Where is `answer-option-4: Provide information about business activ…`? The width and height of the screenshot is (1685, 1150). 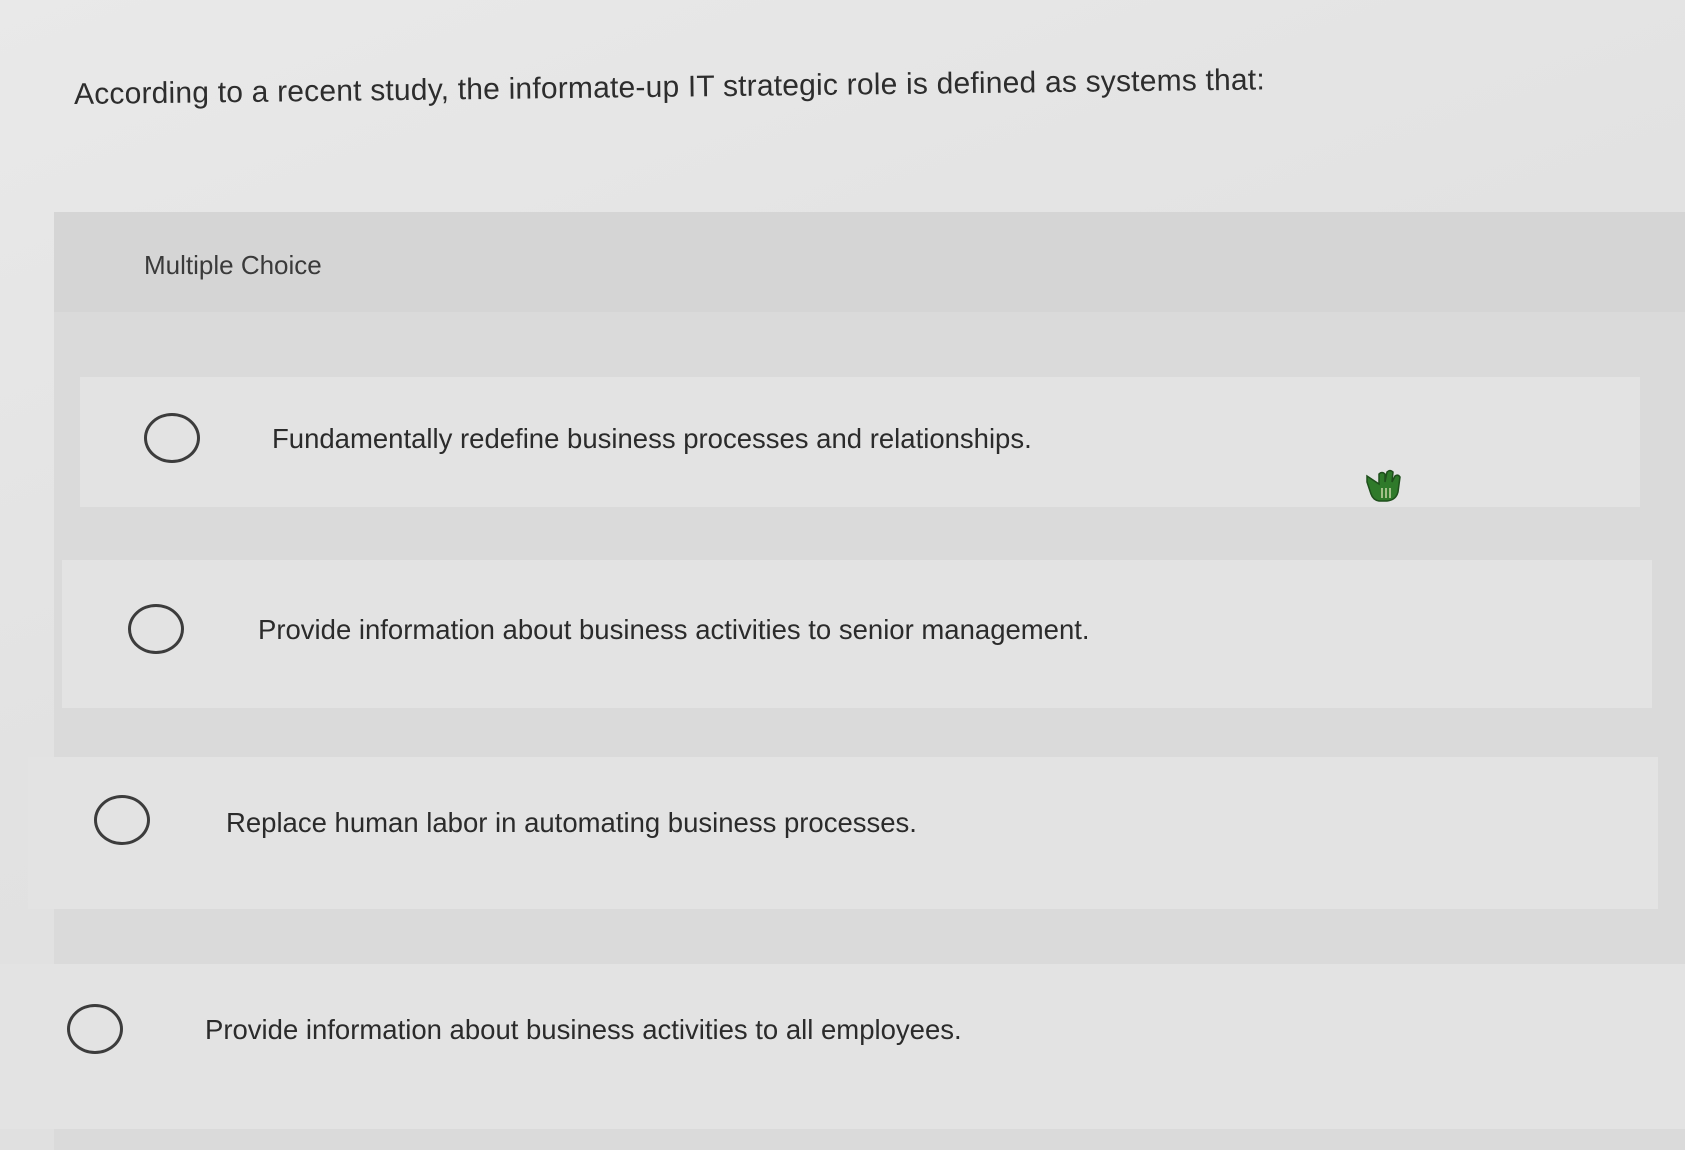 answer-option-4: Provide information about business activ… is located at coordinates (842, 1046).